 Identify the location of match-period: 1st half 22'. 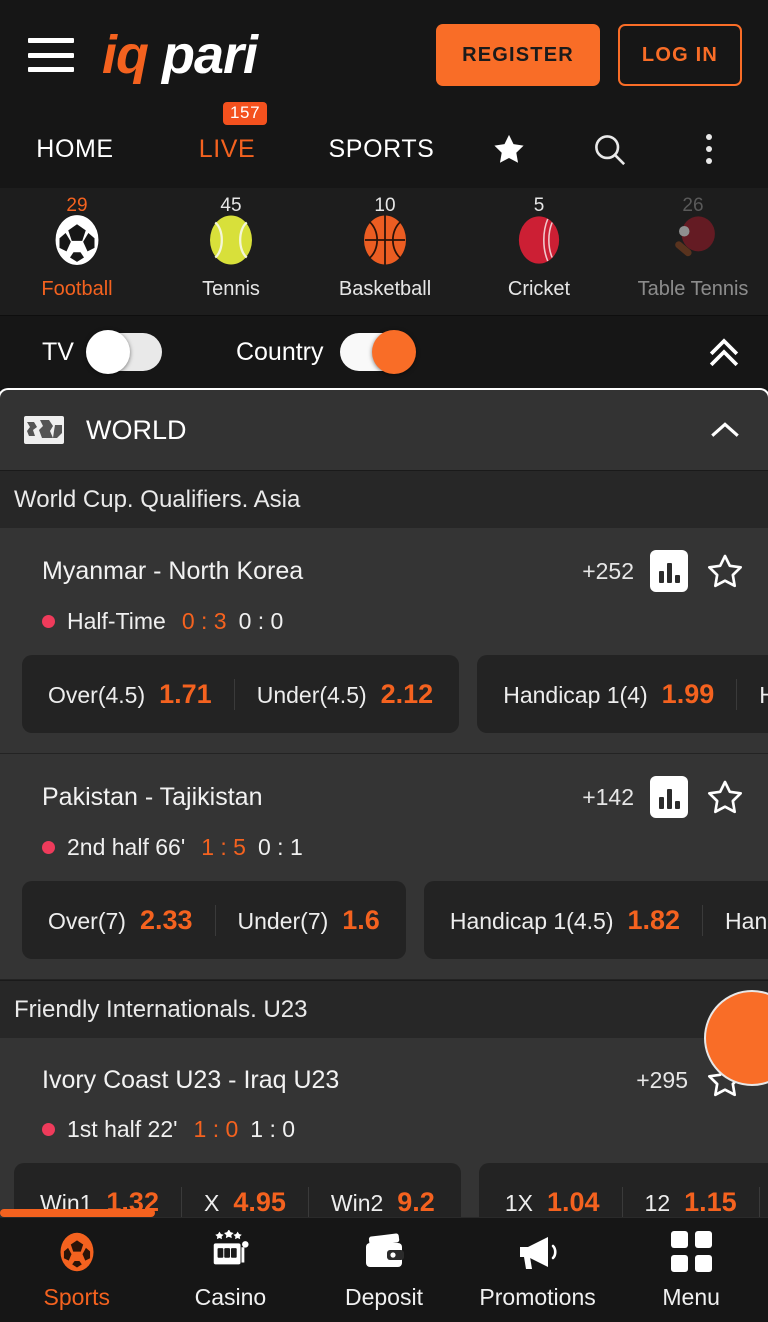
(122, 1129).